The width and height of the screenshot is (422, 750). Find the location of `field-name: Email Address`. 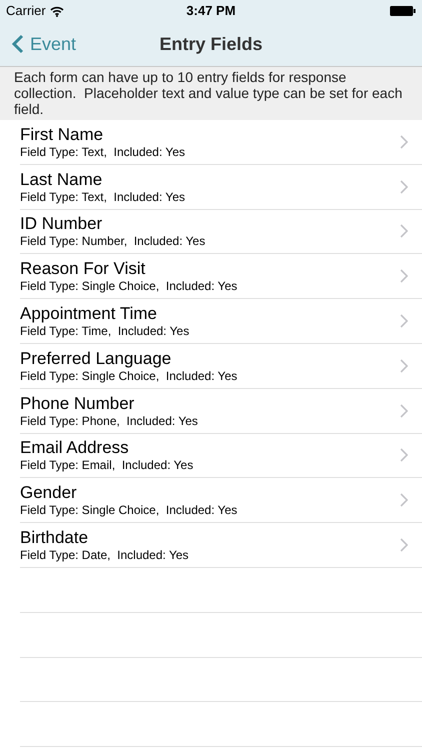

field-name: Email Address is located at coordinates (74, 448).